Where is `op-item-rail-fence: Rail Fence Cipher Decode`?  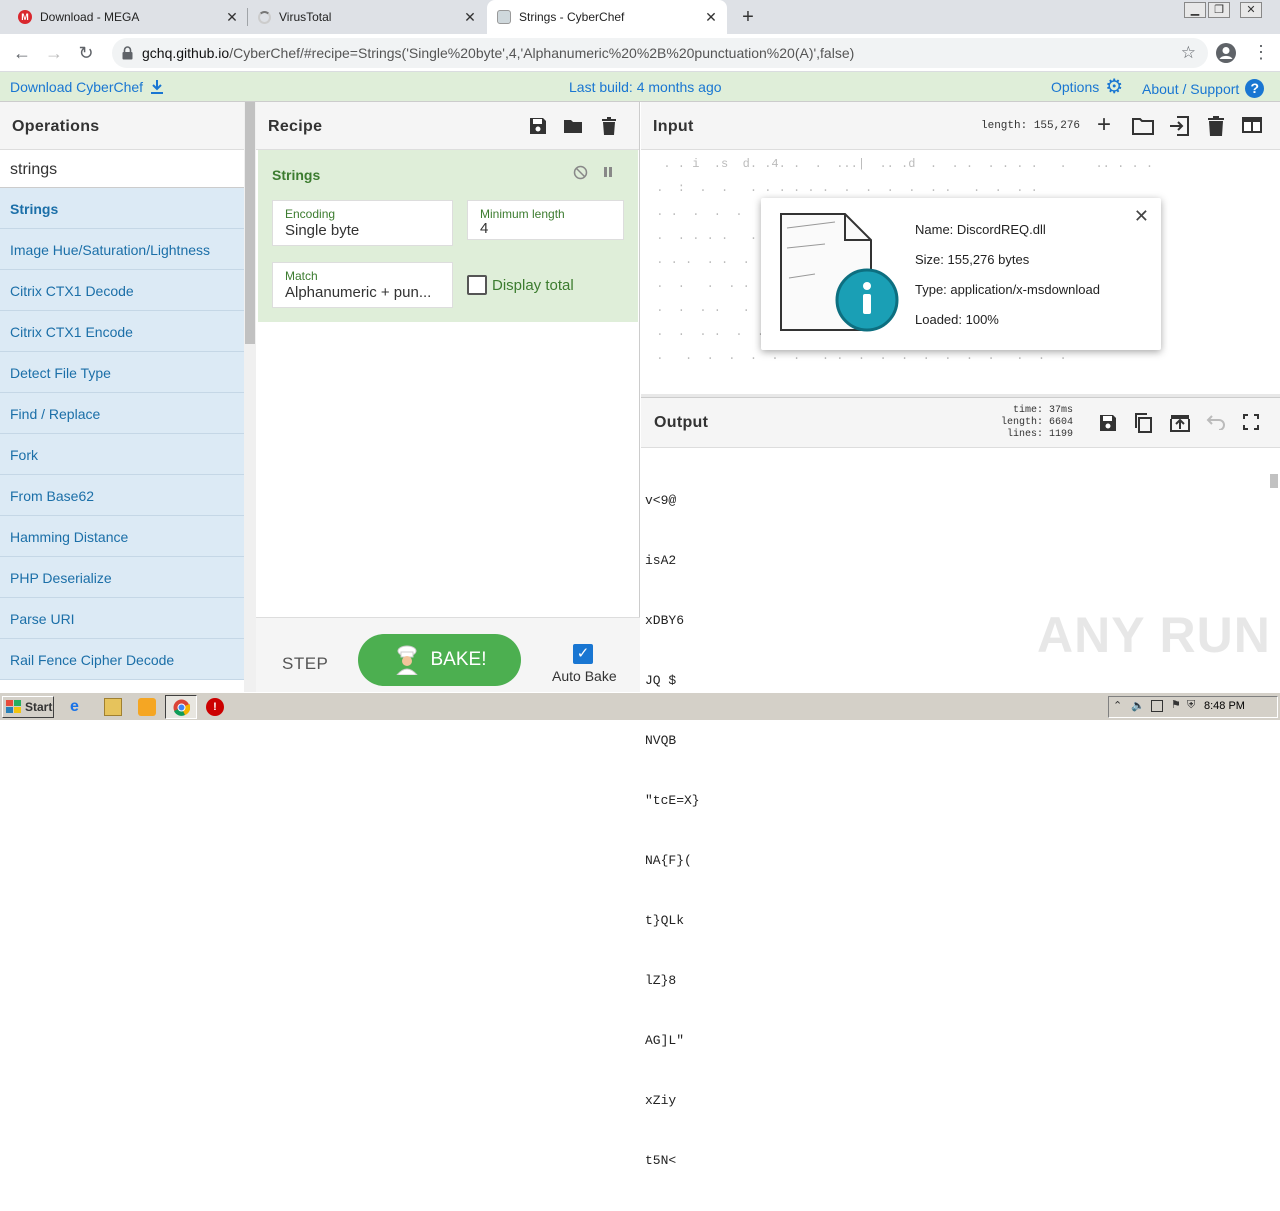
op-item-rail-fence: Rail Fence Cipher Decode is located at coordinates (122, 659).